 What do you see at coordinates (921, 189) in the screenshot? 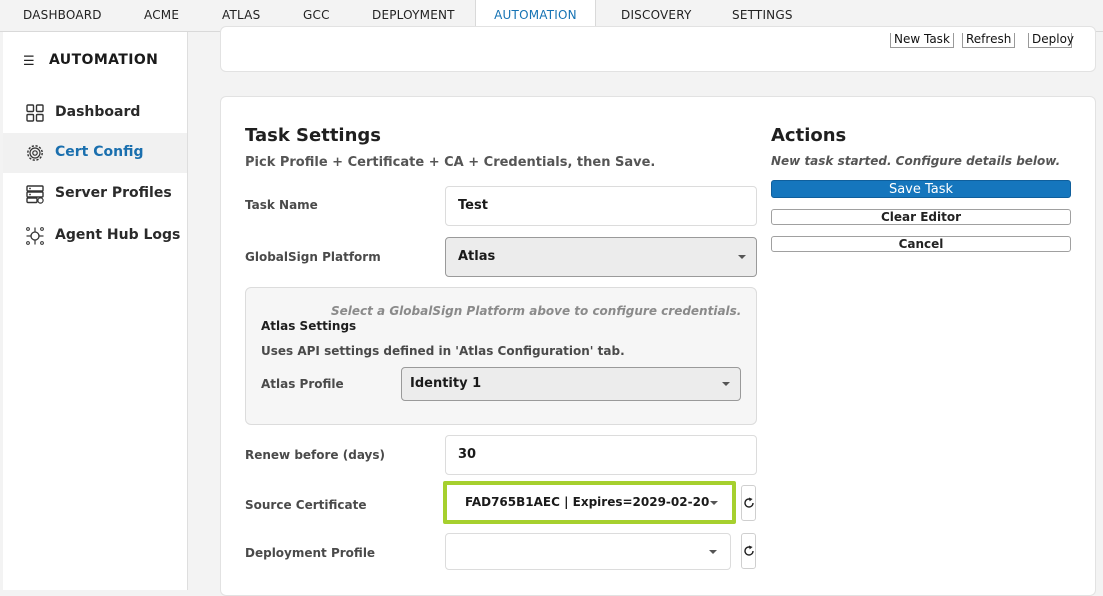
I see `save-task-button: Save Task` at bounding box center [921, 189].